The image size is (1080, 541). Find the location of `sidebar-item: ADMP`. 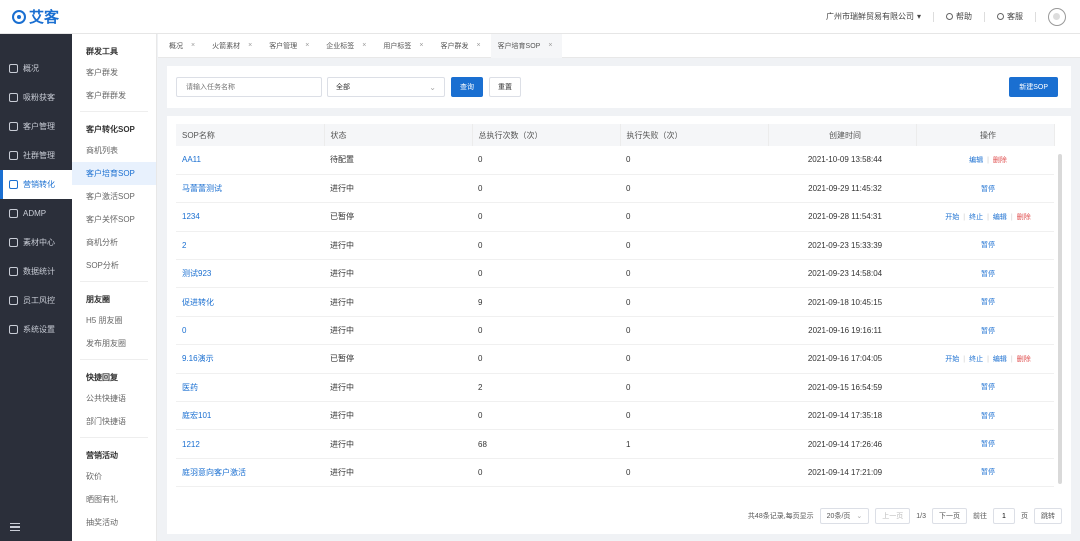

sidebar-item: ADMP is located at coordinates (36, 213).